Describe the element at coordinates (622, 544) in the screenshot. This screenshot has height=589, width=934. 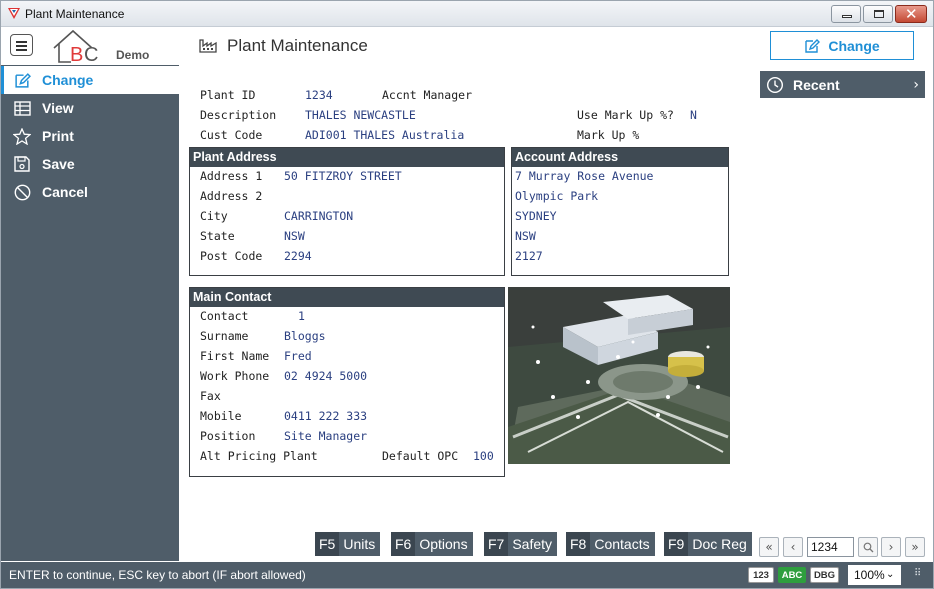
I see `fkey-label: Contacts` at that location.